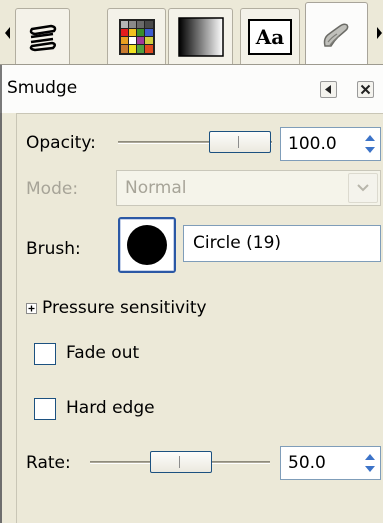  I want to click on pressure-expander-toggle, so click(31, 308).